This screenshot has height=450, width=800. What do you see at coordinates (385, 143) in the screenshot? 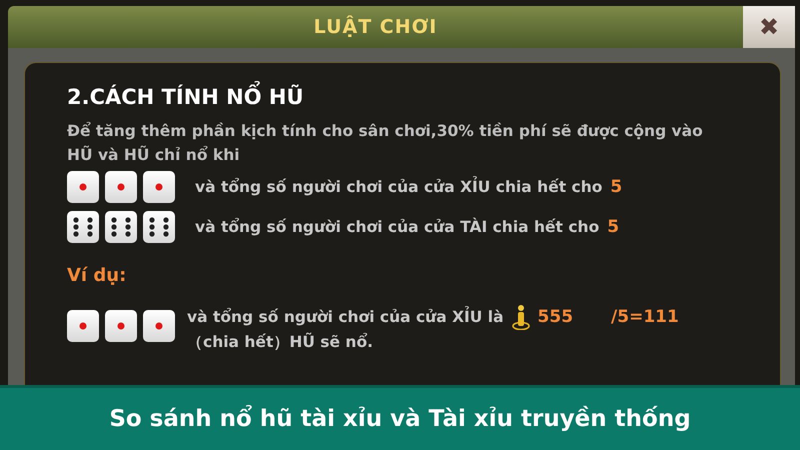
I see `intro-paragraph: Để tăng thêm phần kịch tính cho sân chơi,30% tiền phí sẽ được cộng vào HŨ và HŨ chỉ nổ khi` at bounding box center [385, 143].